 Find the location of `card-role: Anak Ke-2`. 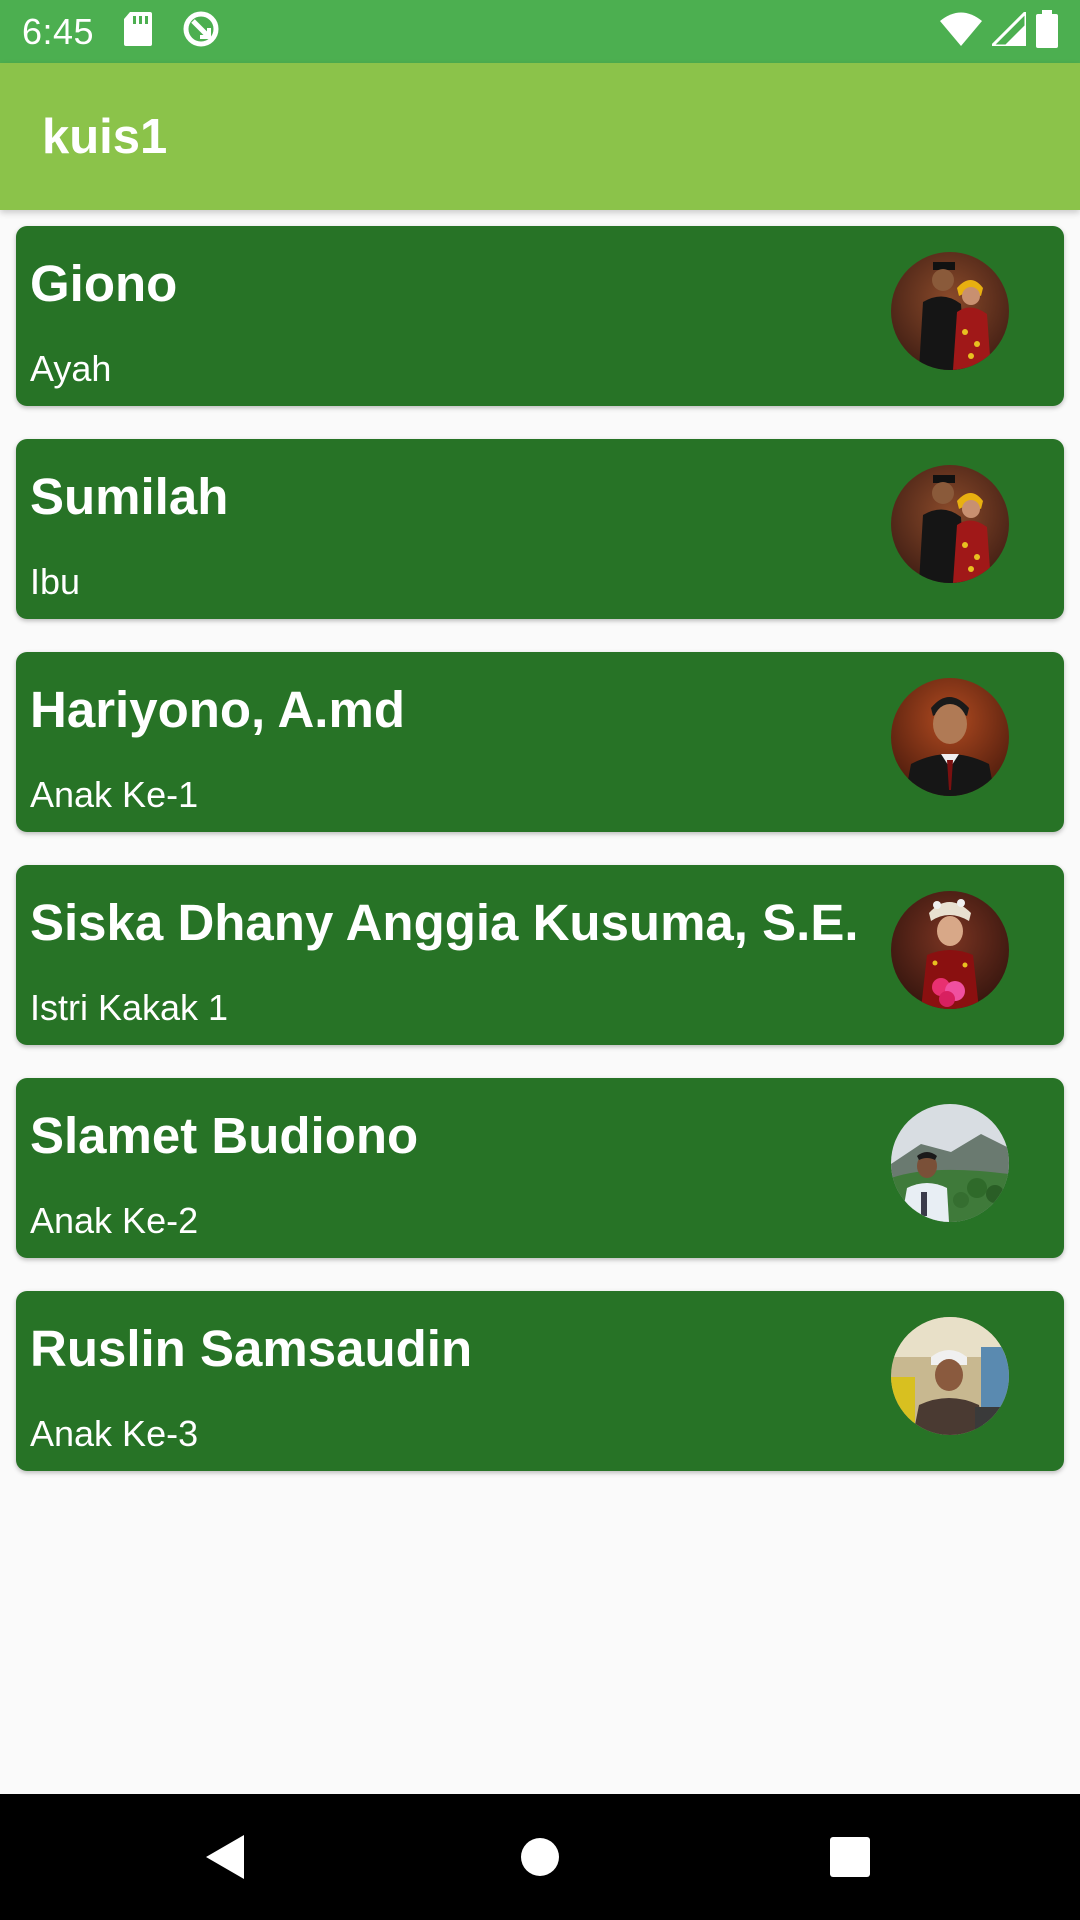

card-role: Anak Ke-2 is located at coordinates (114, 1220).